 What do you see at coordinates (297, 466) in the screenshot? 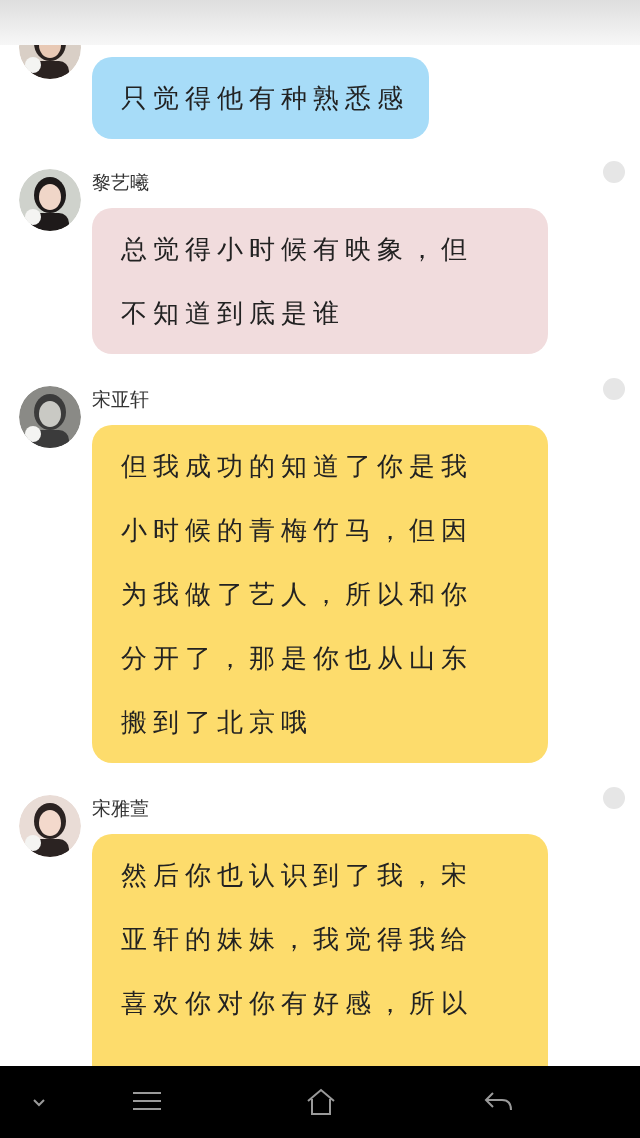
I see `message-text: 但我成功的知道了你是我` at bounding box center [297, 466].